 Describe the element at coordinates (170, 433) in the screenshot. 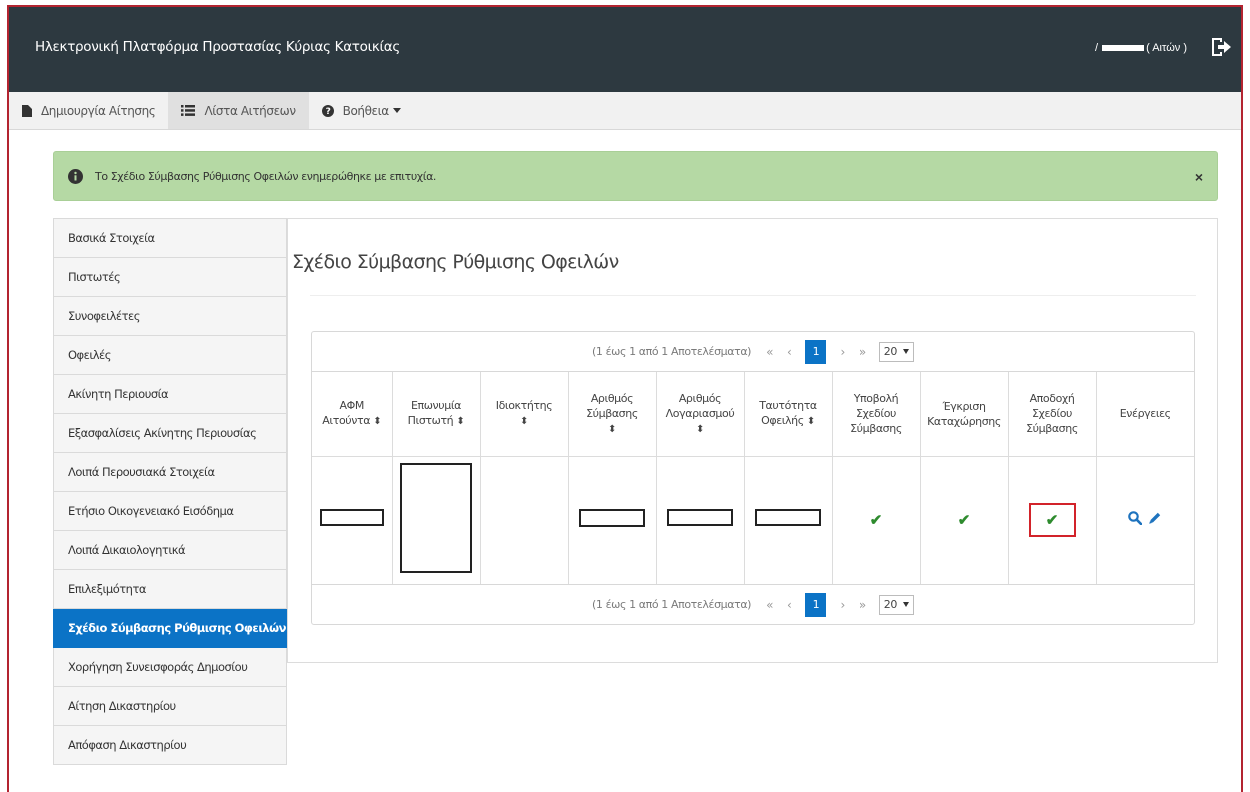

I see `sidebar-item: Εξασφαλίσεις Ακίνητης Περιουσίας` at that location.